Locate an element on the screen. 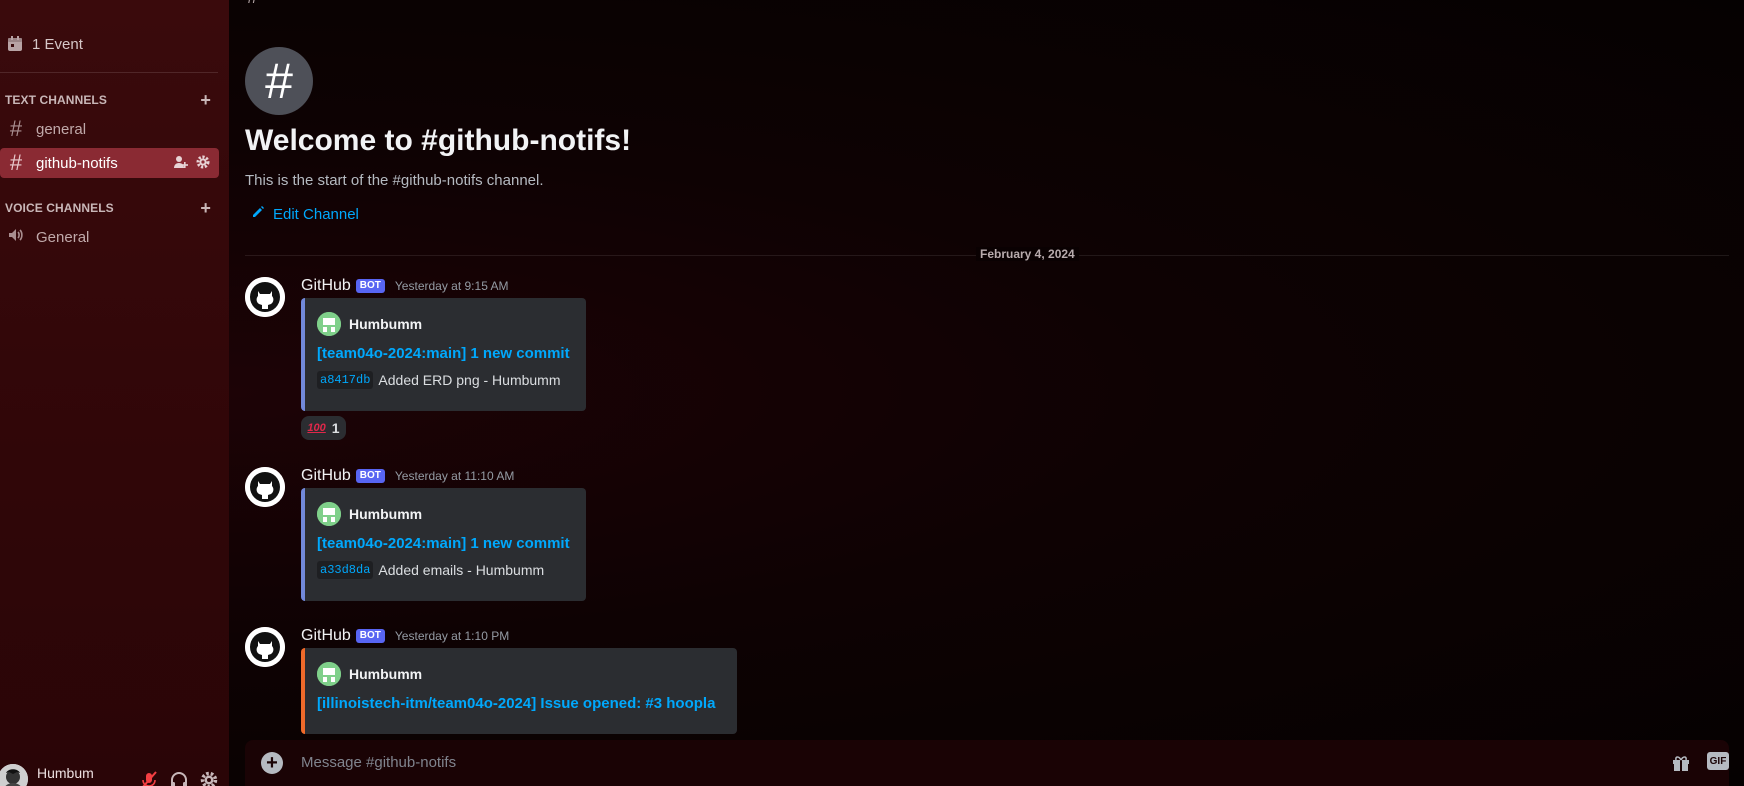 The image size is (1744, 786). channel-item-general: # general is located at coordinates (109, 129).